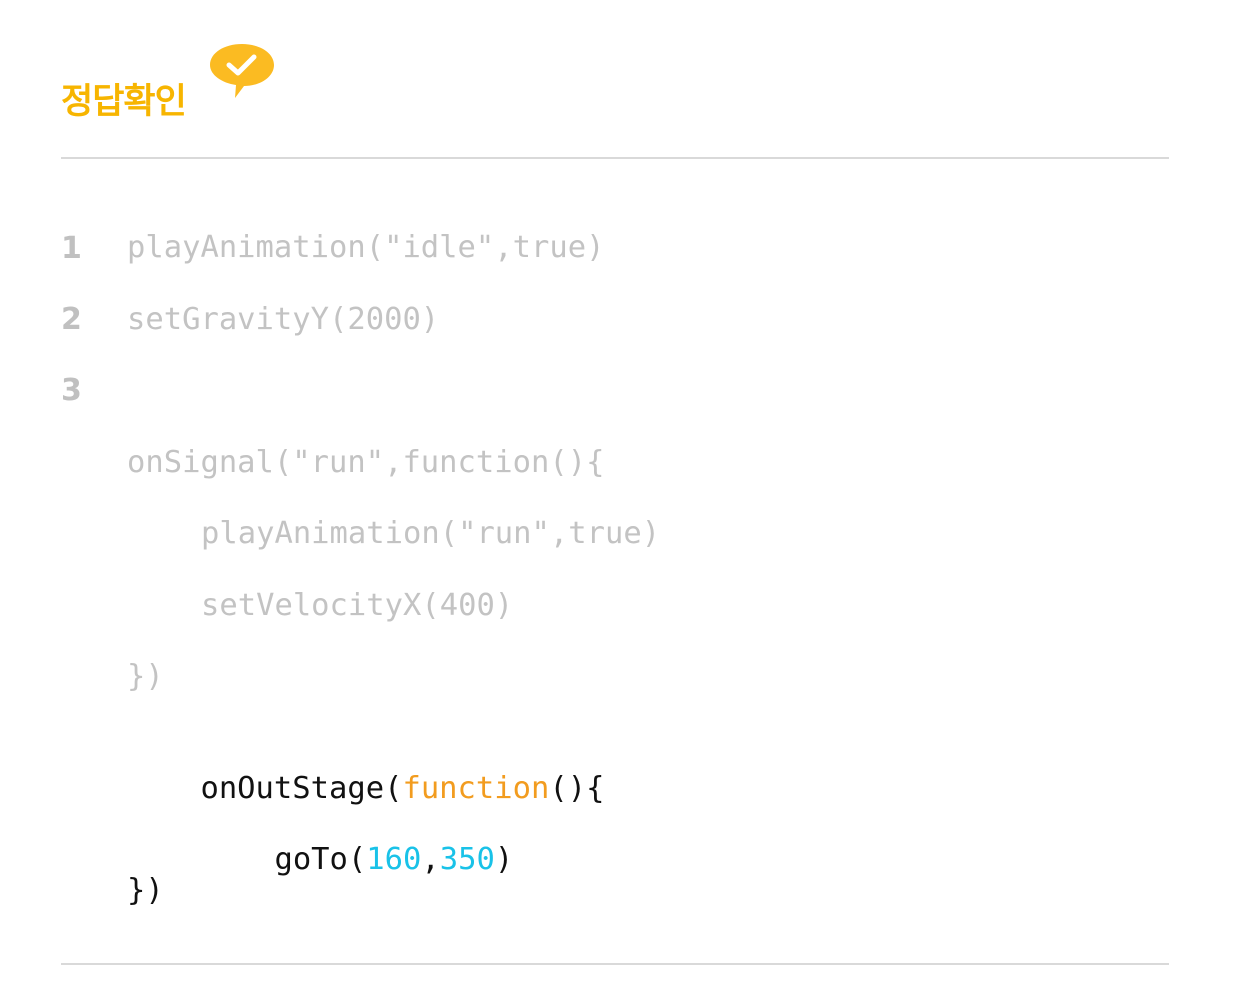 The width and height of the screenshot is (1236, 1000). What do you see at coordinates (366, 462) in the screenshot?
I see `code-line-on-signal: onSignal("run",function(){` at bounding box center [366, 462].